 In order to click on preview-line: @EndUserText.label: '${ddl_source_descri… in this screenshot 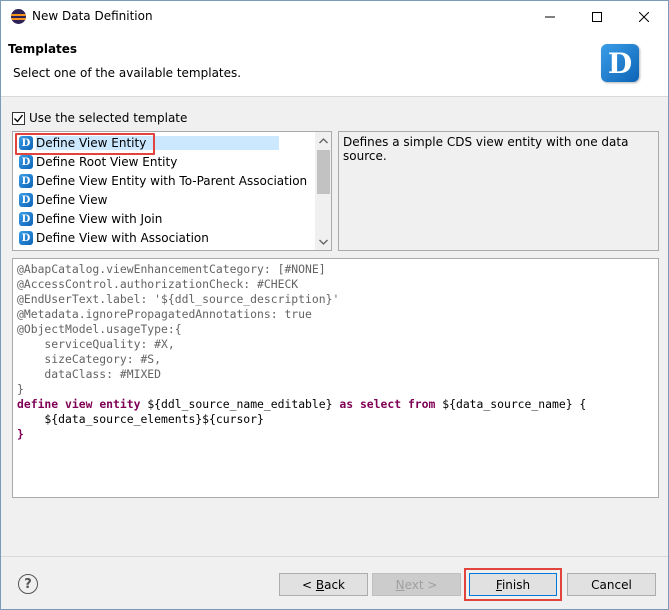, I will do `click(178, 299)`.